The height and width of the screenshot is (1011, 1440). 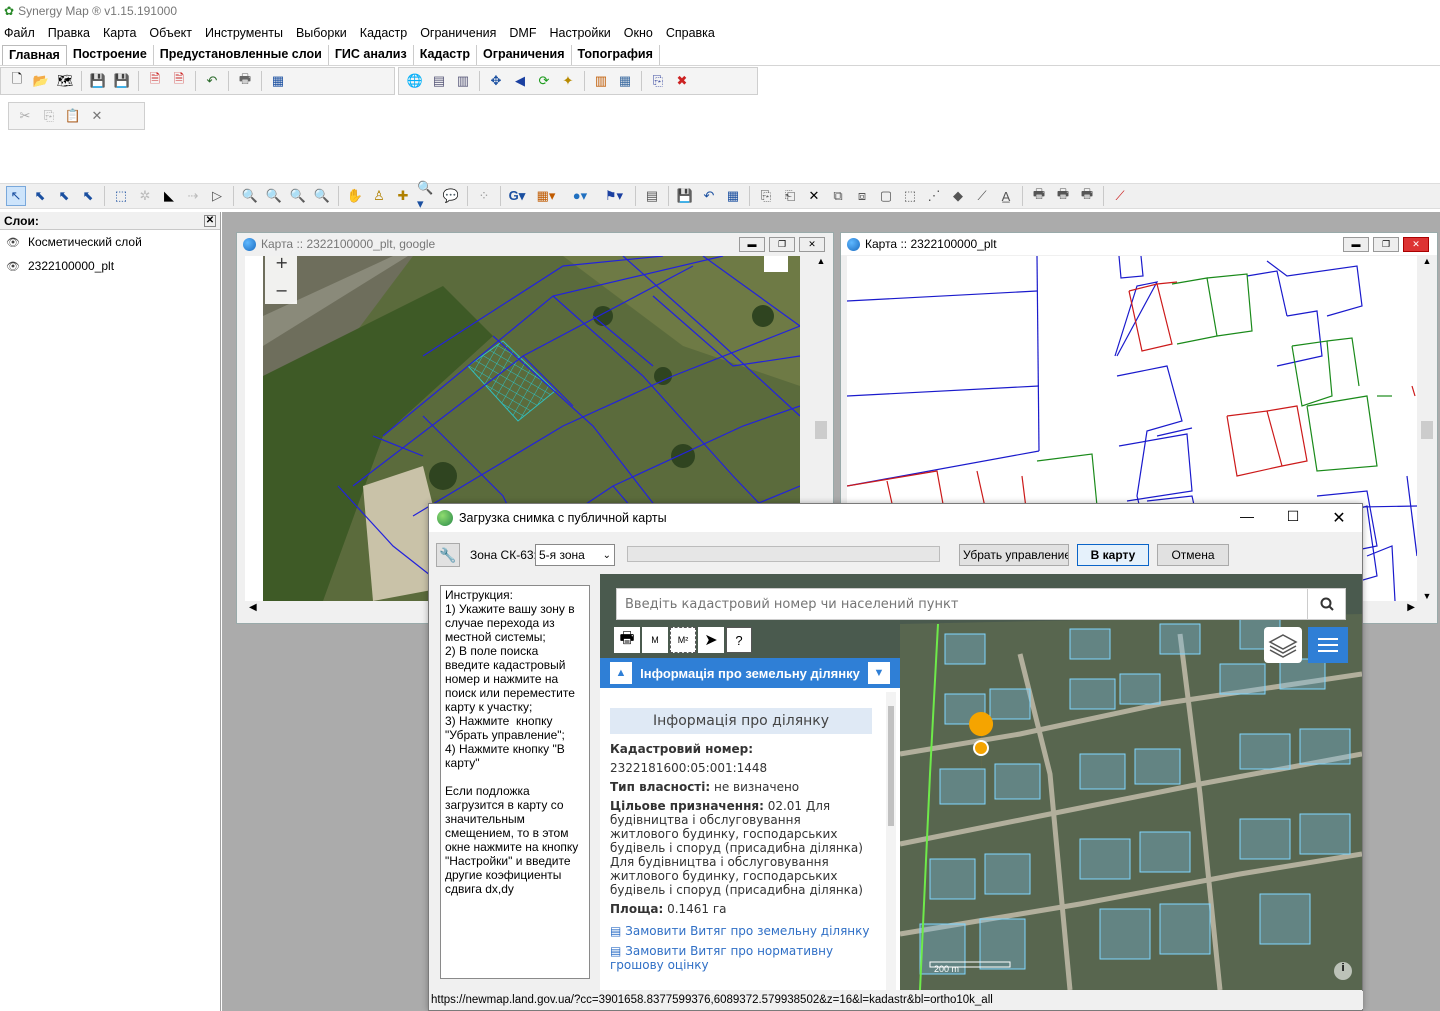 I want to click on order-extract-link: Замовити Витяг про земельну ділянку, so click(x=747, y=931).